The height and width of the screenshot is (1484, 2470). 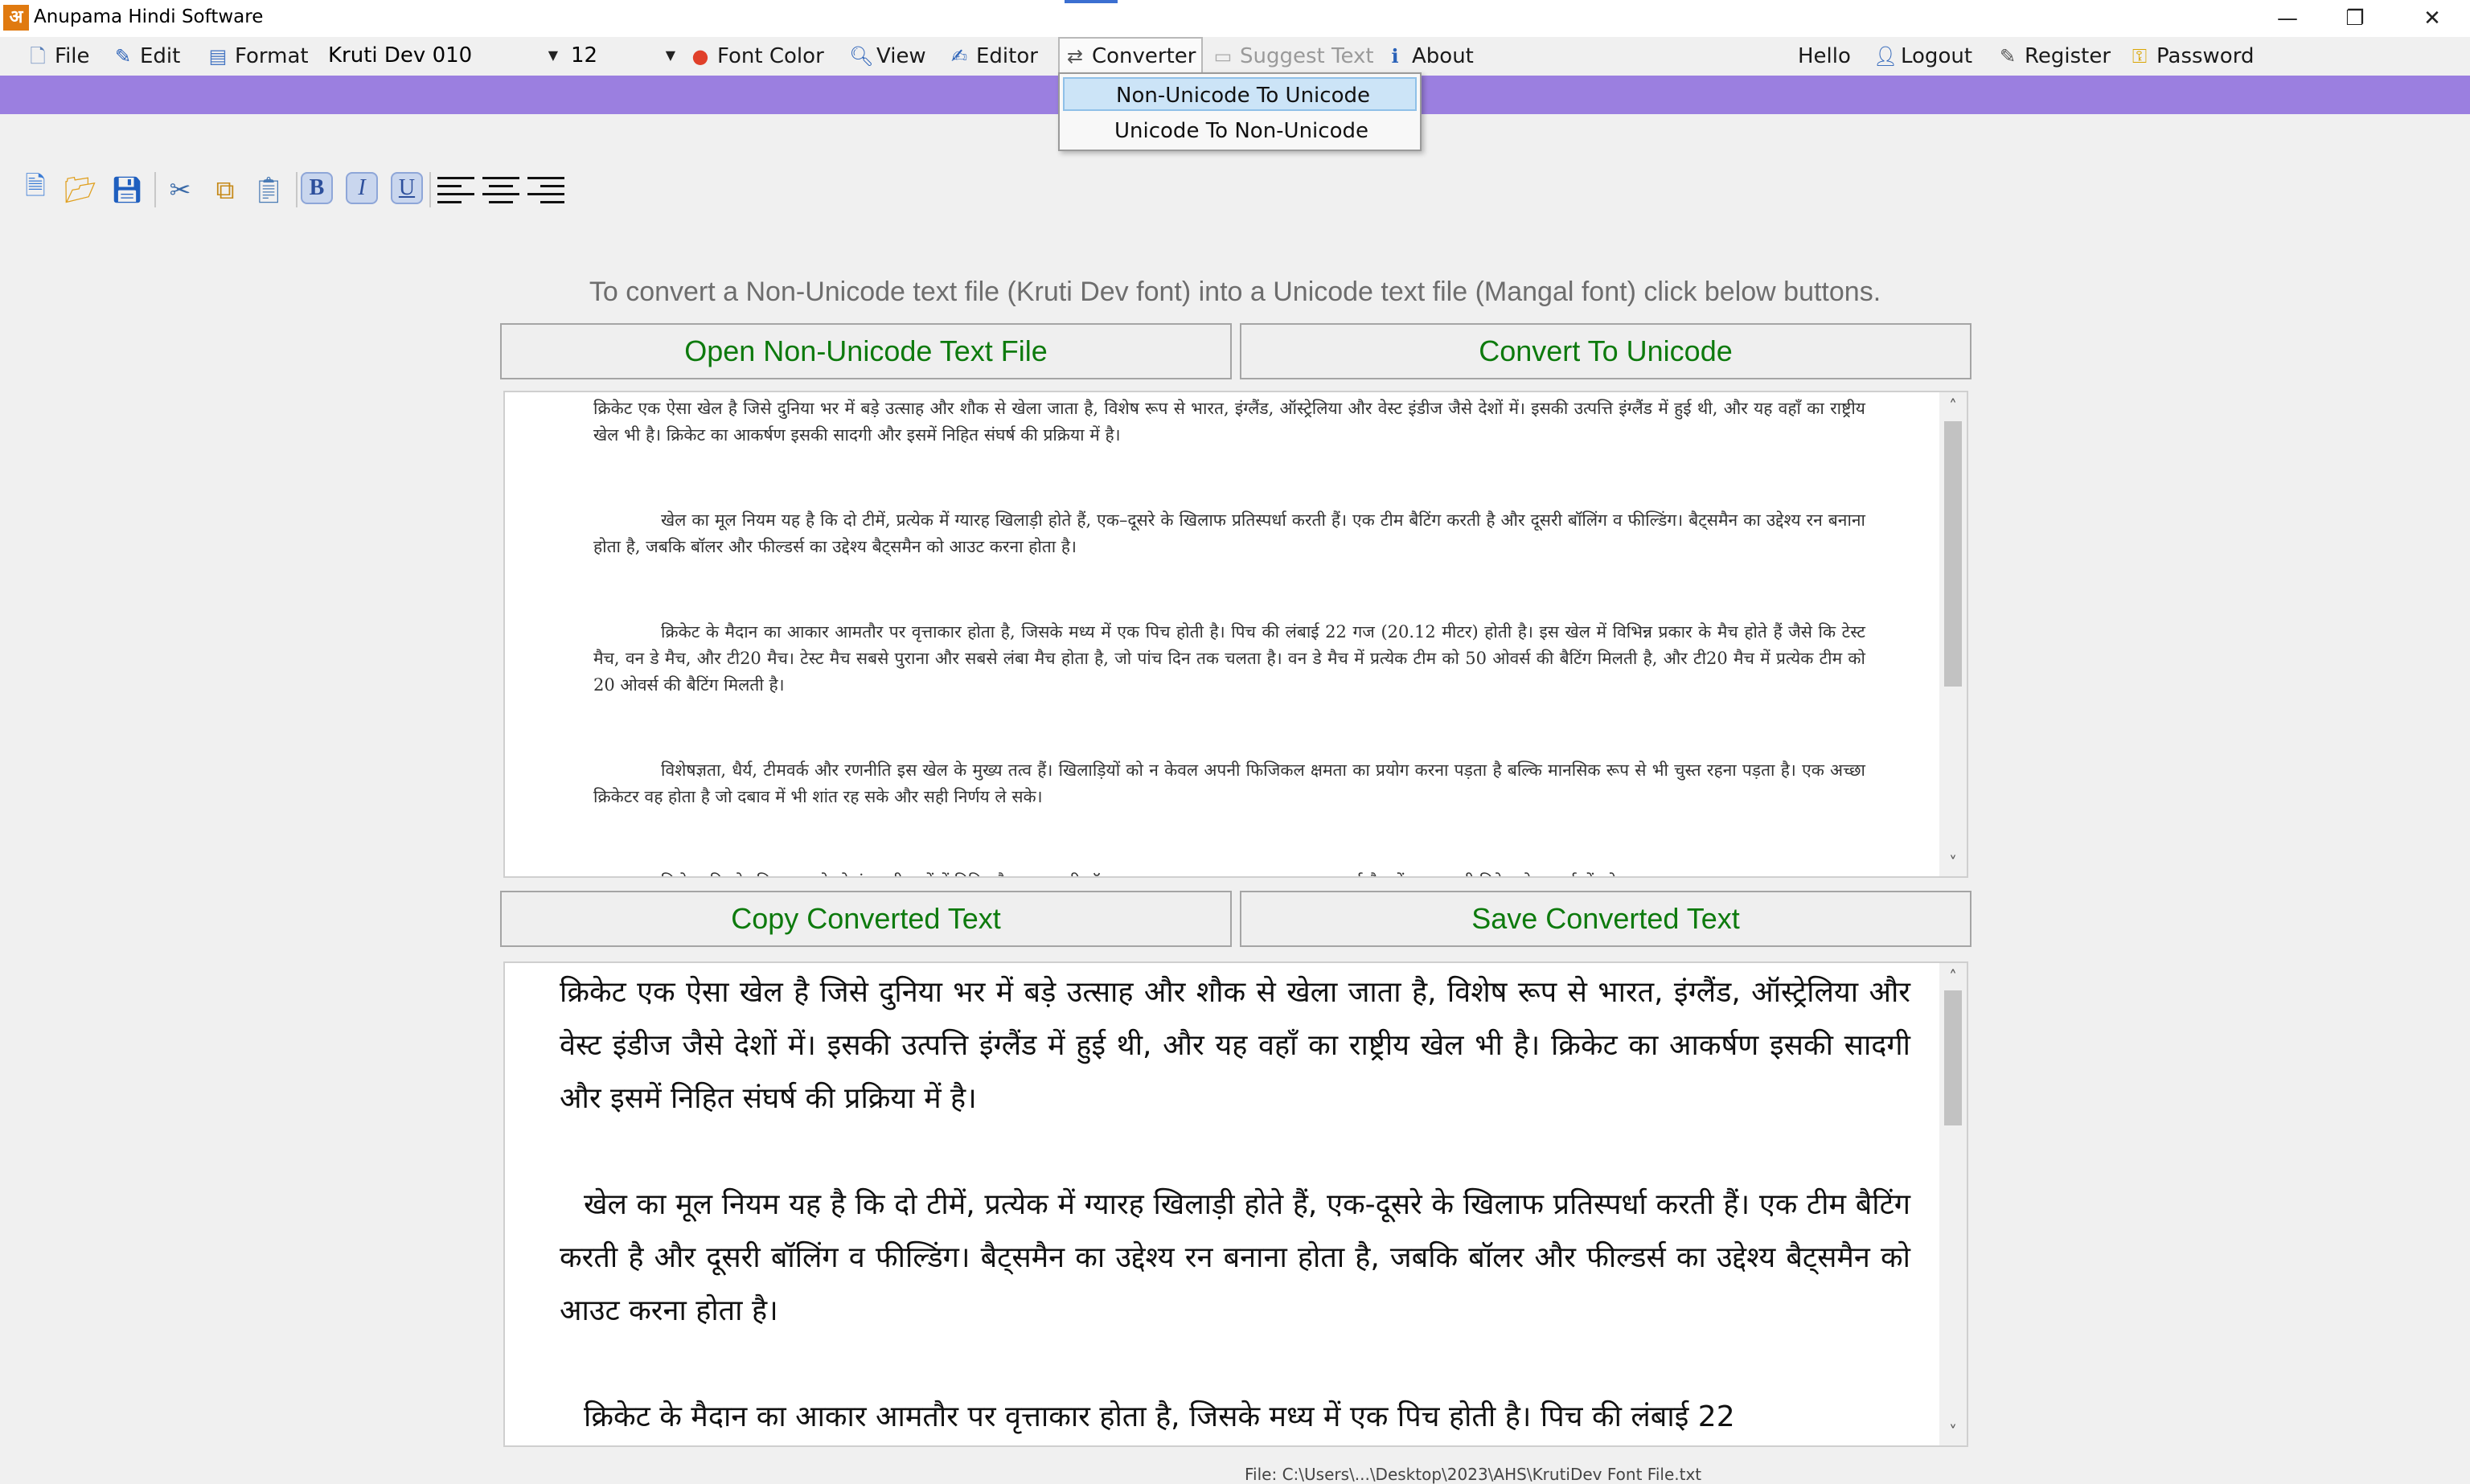 I want to click on greeting-text: Hello, so click(x=1825, y=57).